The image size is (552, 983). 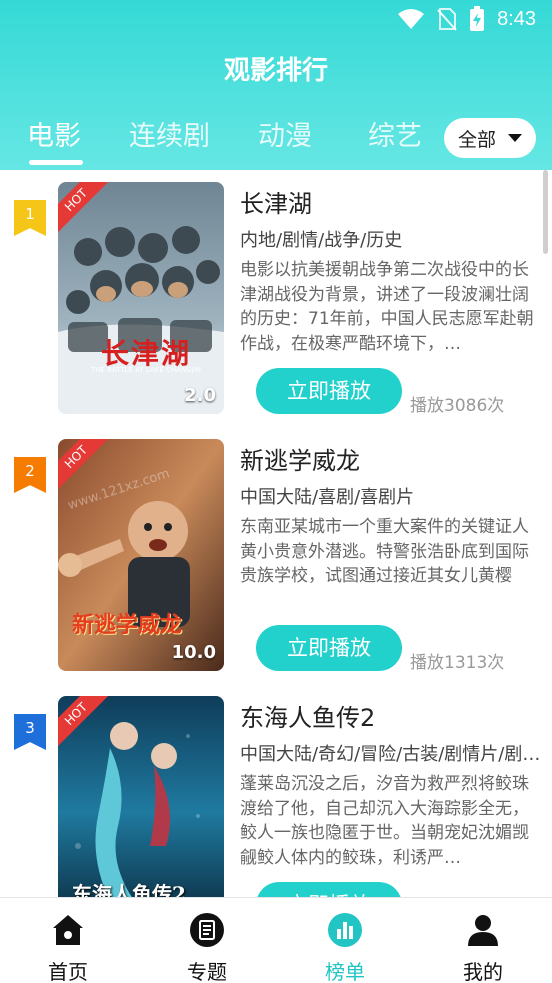 What do you see at coordinates (345, 947) in the screenshot?
I see `nav-ranking: 榜单` at bounding box center [345, 947].